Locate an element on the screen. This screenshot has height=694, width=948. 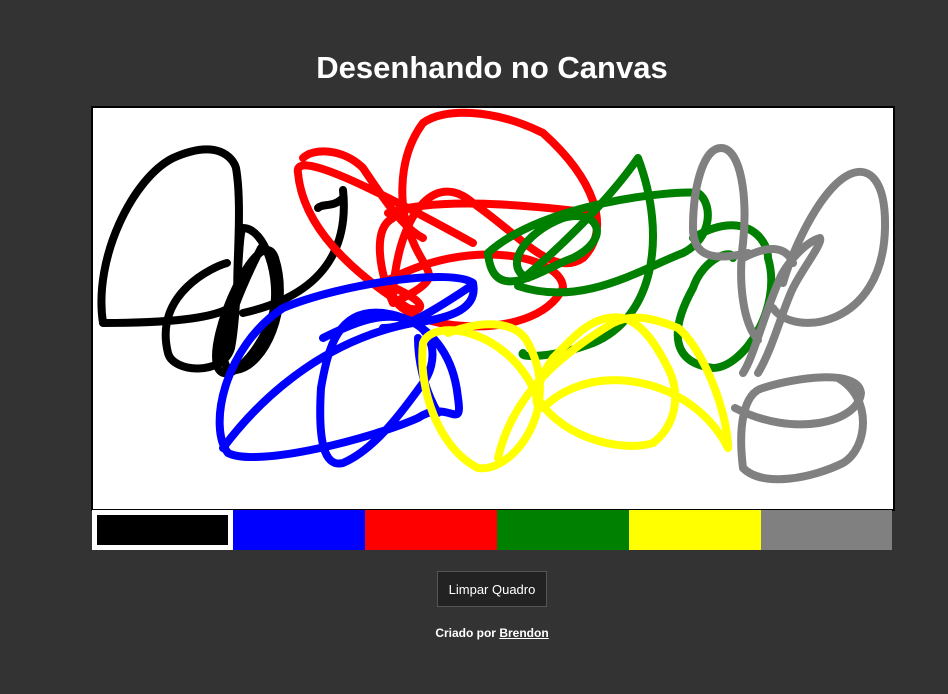
stroke-black is located at coordinates (222, 261).